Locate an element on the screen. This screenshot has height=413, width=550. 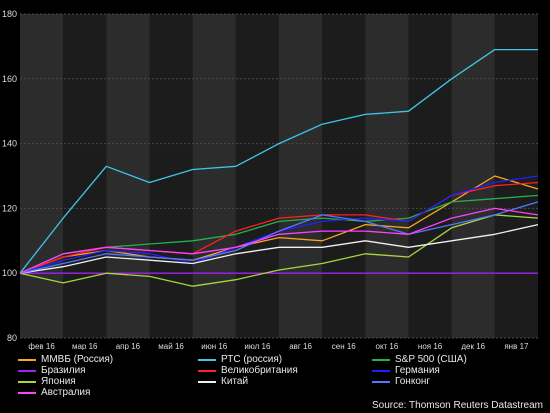
legend-item: Австралия is located at coordinates (54, 392).